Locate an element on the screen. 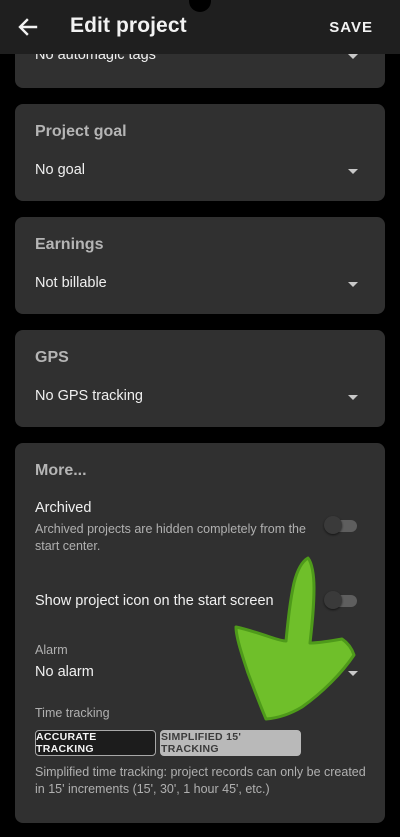  accurate-tracking-button: ACCURATE TRACKING is located at coordinates (95, 743).